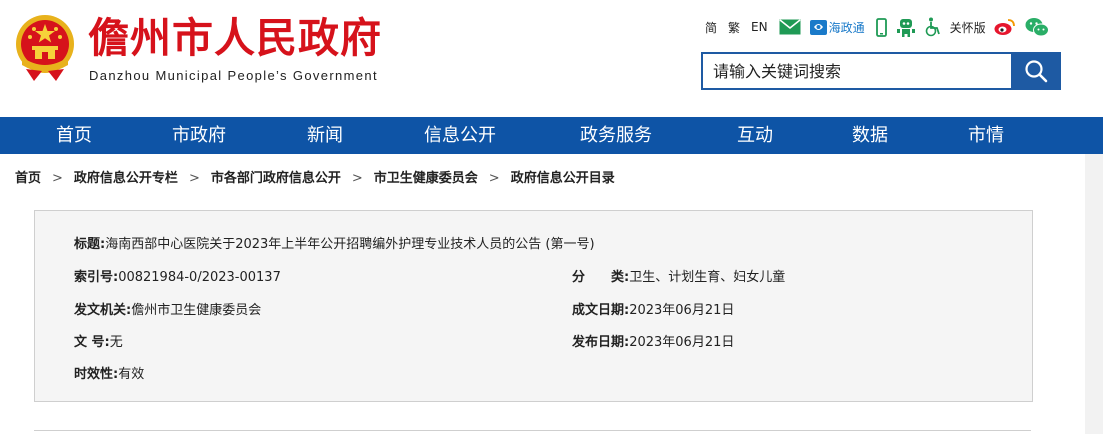 The image size is (1103, 435). What do you see at coordinates (601, 342) in the screenshot?
I see `info-published-label: 发布日期:` at bounding box center [601, 342].